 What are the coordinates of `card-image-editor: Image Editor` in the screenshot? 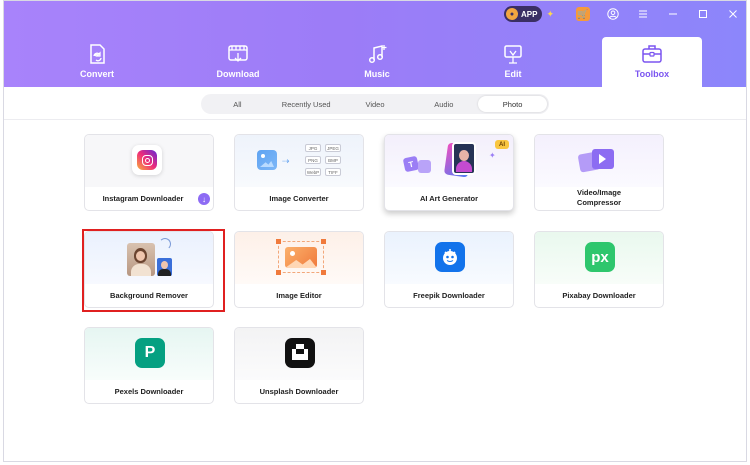 It's located at (299, 269).